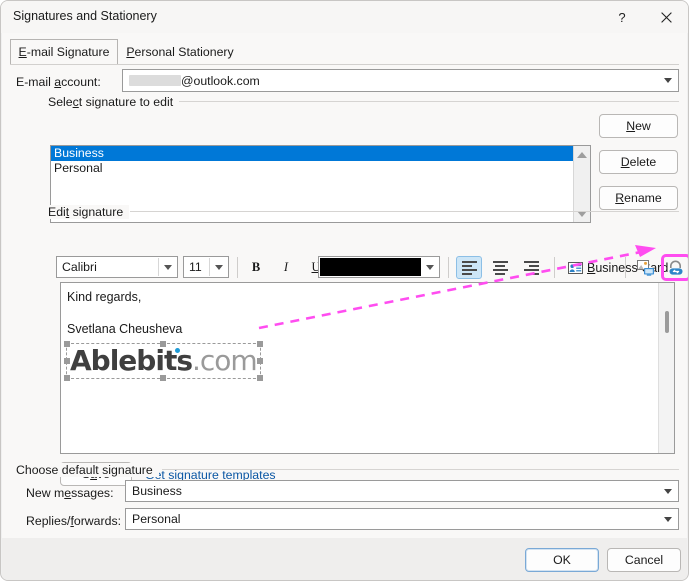 This screenshot has width=689, height=581. I want to click on align-center-button, so click(500, 267).